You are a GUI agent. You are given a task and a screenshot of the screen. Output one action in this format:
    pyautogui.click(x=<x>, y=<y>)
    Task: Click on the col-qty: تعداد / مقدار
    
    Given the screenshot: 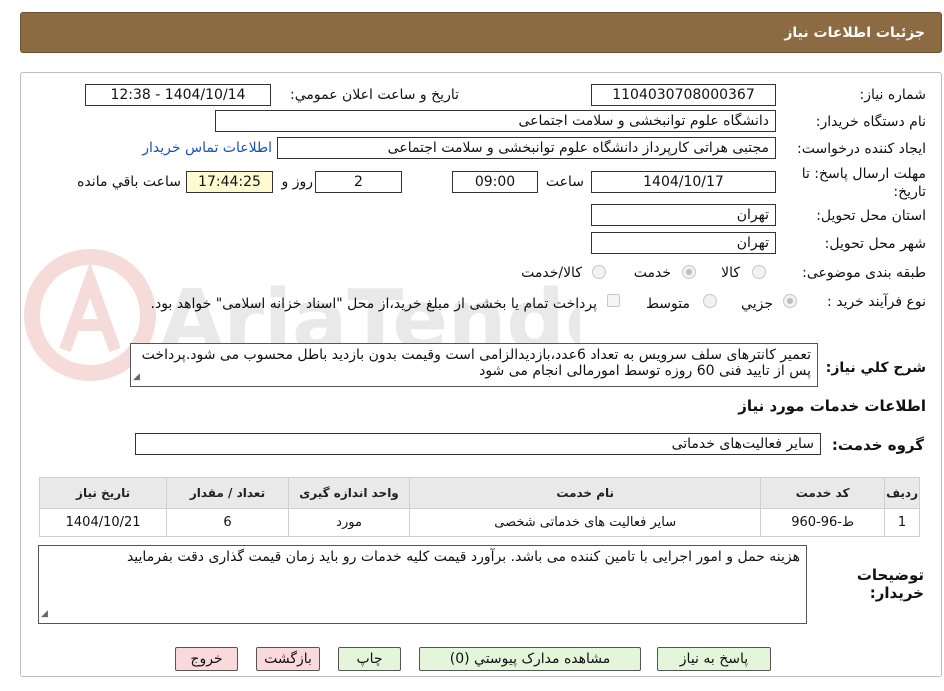 What is the action you would take?
    pyautogui.click(x=227, y=493)
    